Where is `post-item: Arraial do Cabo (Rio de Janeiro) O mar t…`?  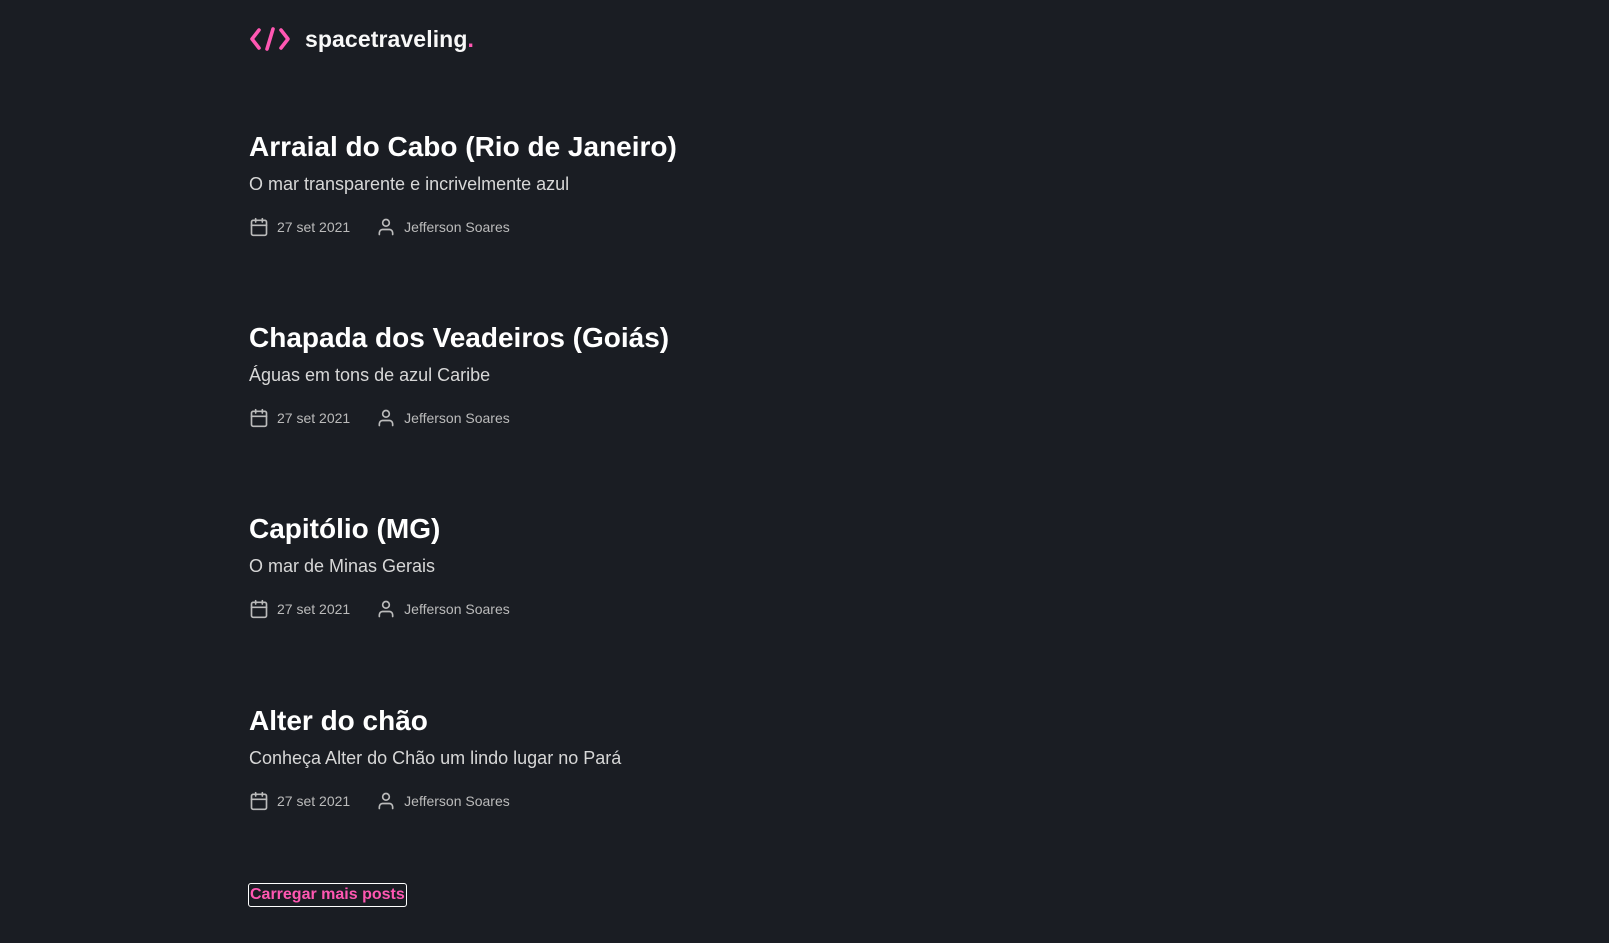 post-item: Arraial do Cabo (Rio de Janeiro) O mar t… is located at coordinates (463, 184).